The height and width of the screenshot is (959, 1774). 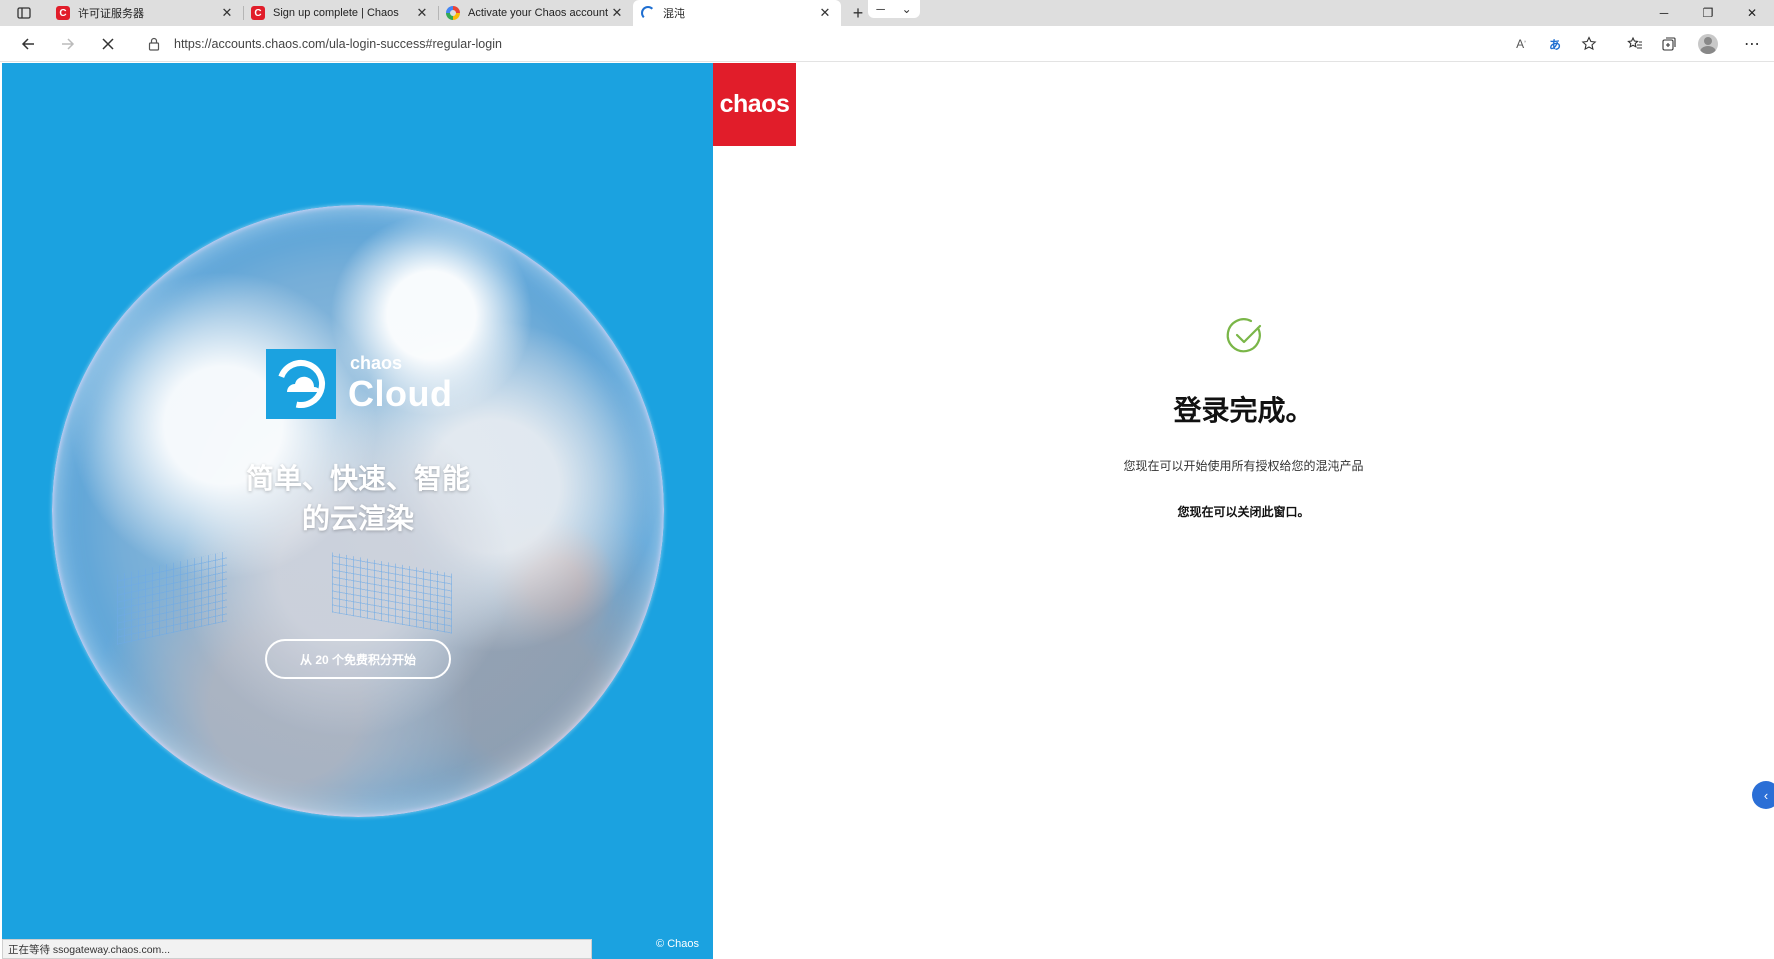 I want to click on arrow-right-icon, so click(x=68, y=43).